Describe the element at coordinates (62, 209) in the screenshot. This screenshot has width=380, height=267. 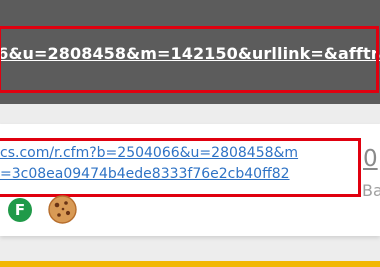
I see `cookie-icon` at that location.